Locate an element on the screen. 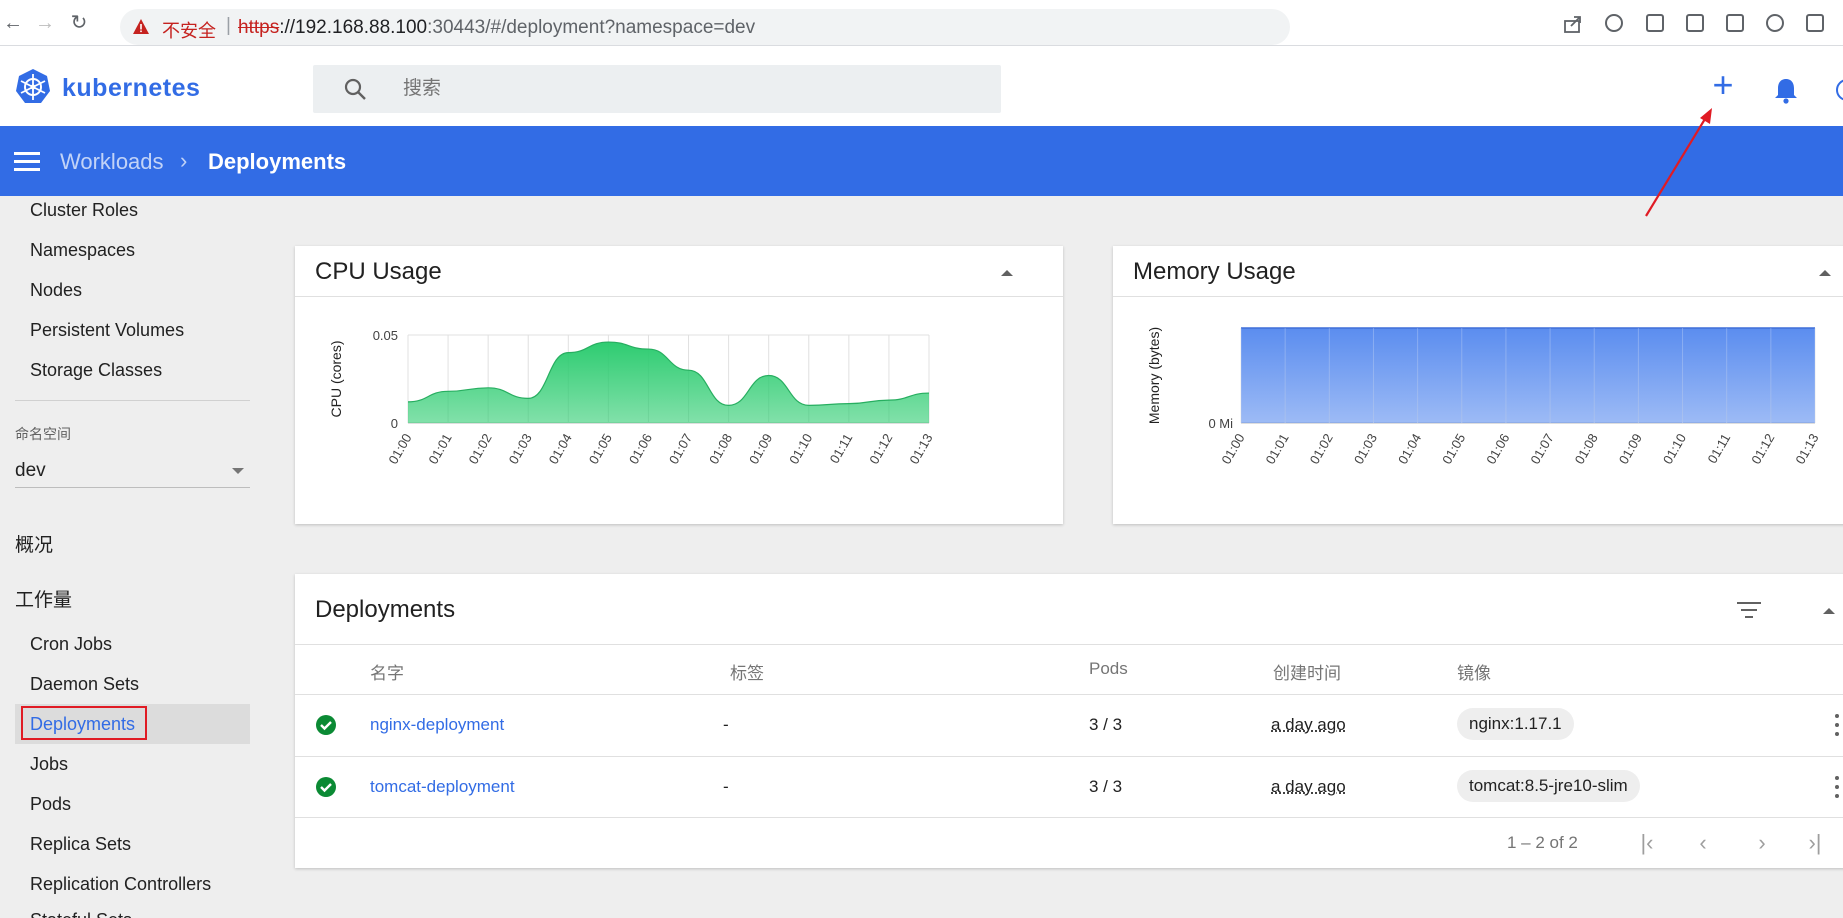  sidebar-item-overview: 概况 is located at coordinates (34, 543).